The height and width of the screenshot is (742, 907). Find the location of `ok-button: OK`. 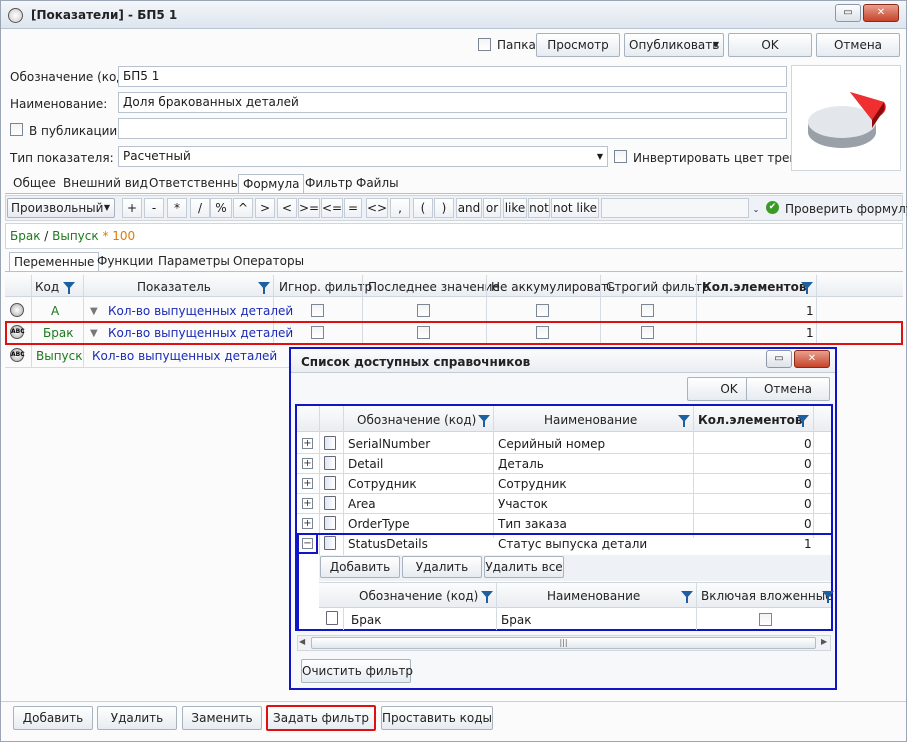

ok-button: OK is located at coordinates (770, 45).